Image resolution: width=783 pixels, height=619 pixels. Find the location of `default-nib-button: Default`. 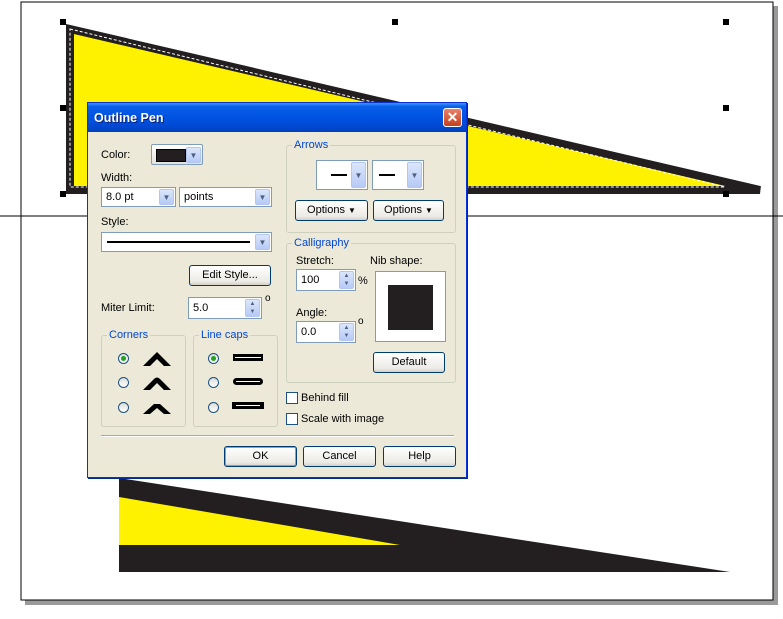

default-nib-button: Default is located at coordinates (409, 362).